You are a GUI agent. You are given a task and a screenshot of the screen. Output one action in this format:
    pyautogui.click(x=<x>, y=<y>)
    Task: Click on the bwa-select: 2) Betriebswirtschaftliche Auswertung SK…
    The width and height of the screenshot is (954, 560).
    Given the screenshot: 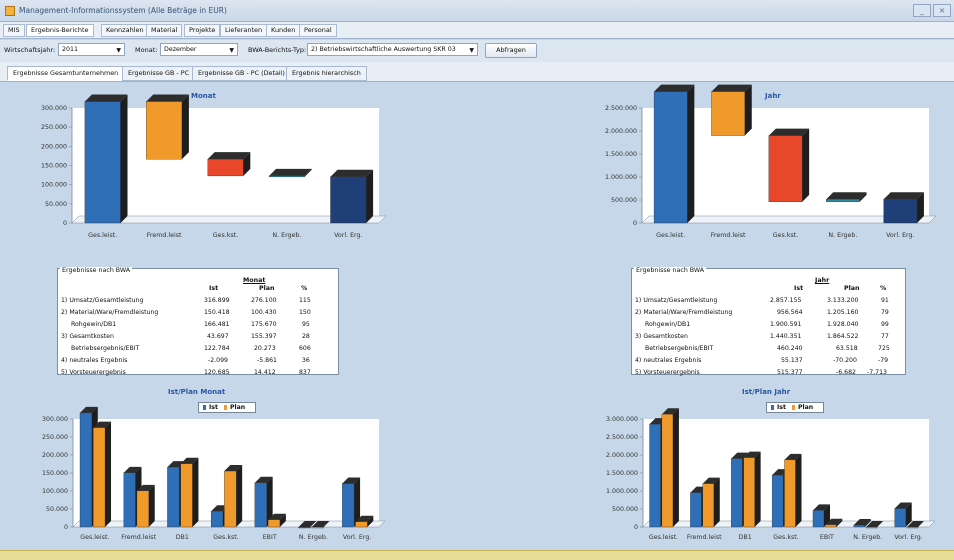 What is the action you would take?
    pyautogui.click(x=392, y=49)
    